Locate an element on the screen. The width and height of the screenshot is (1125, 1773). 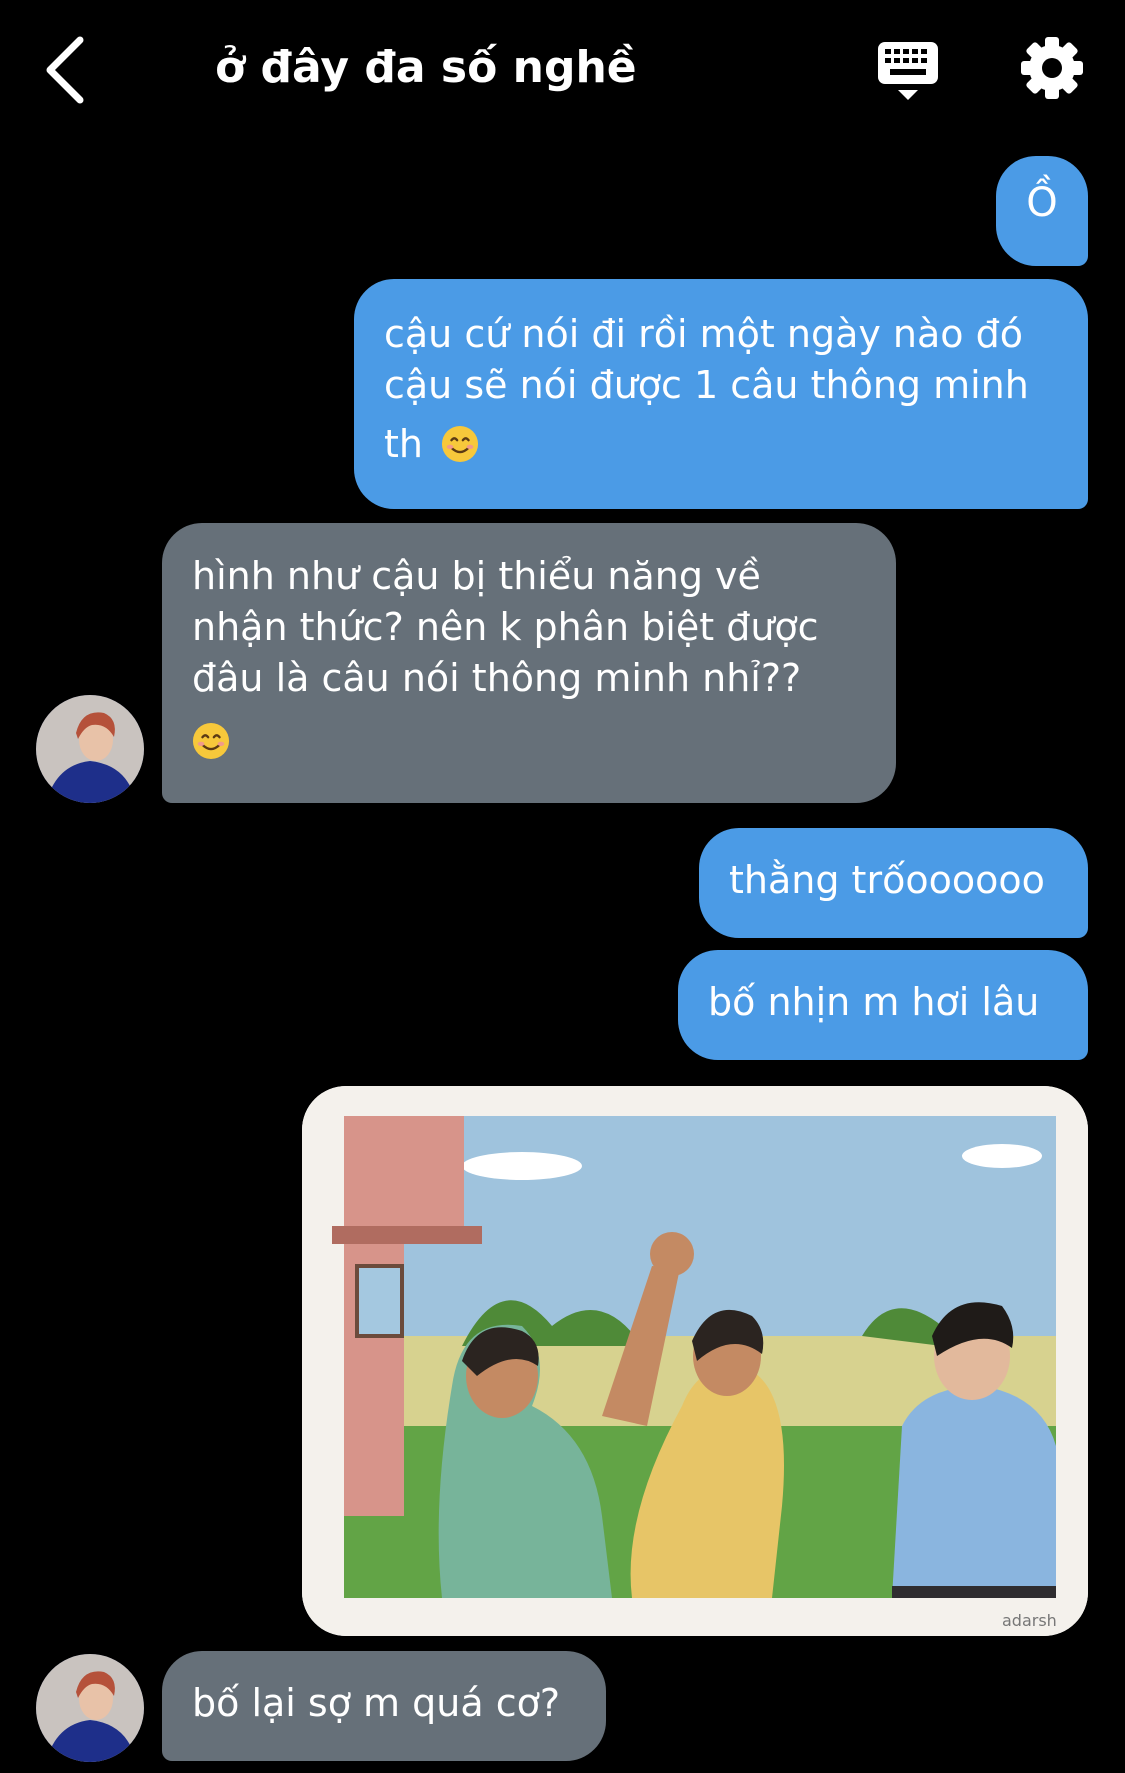
message-line: hình như cậu bị thiểu năng về is located at coordinates (476, 576).